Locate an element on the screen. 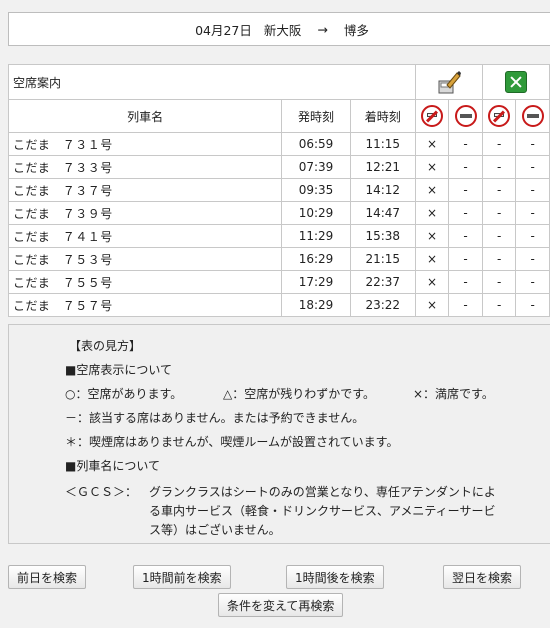  destination-station: 博多 is located at coordinates (356, 30).